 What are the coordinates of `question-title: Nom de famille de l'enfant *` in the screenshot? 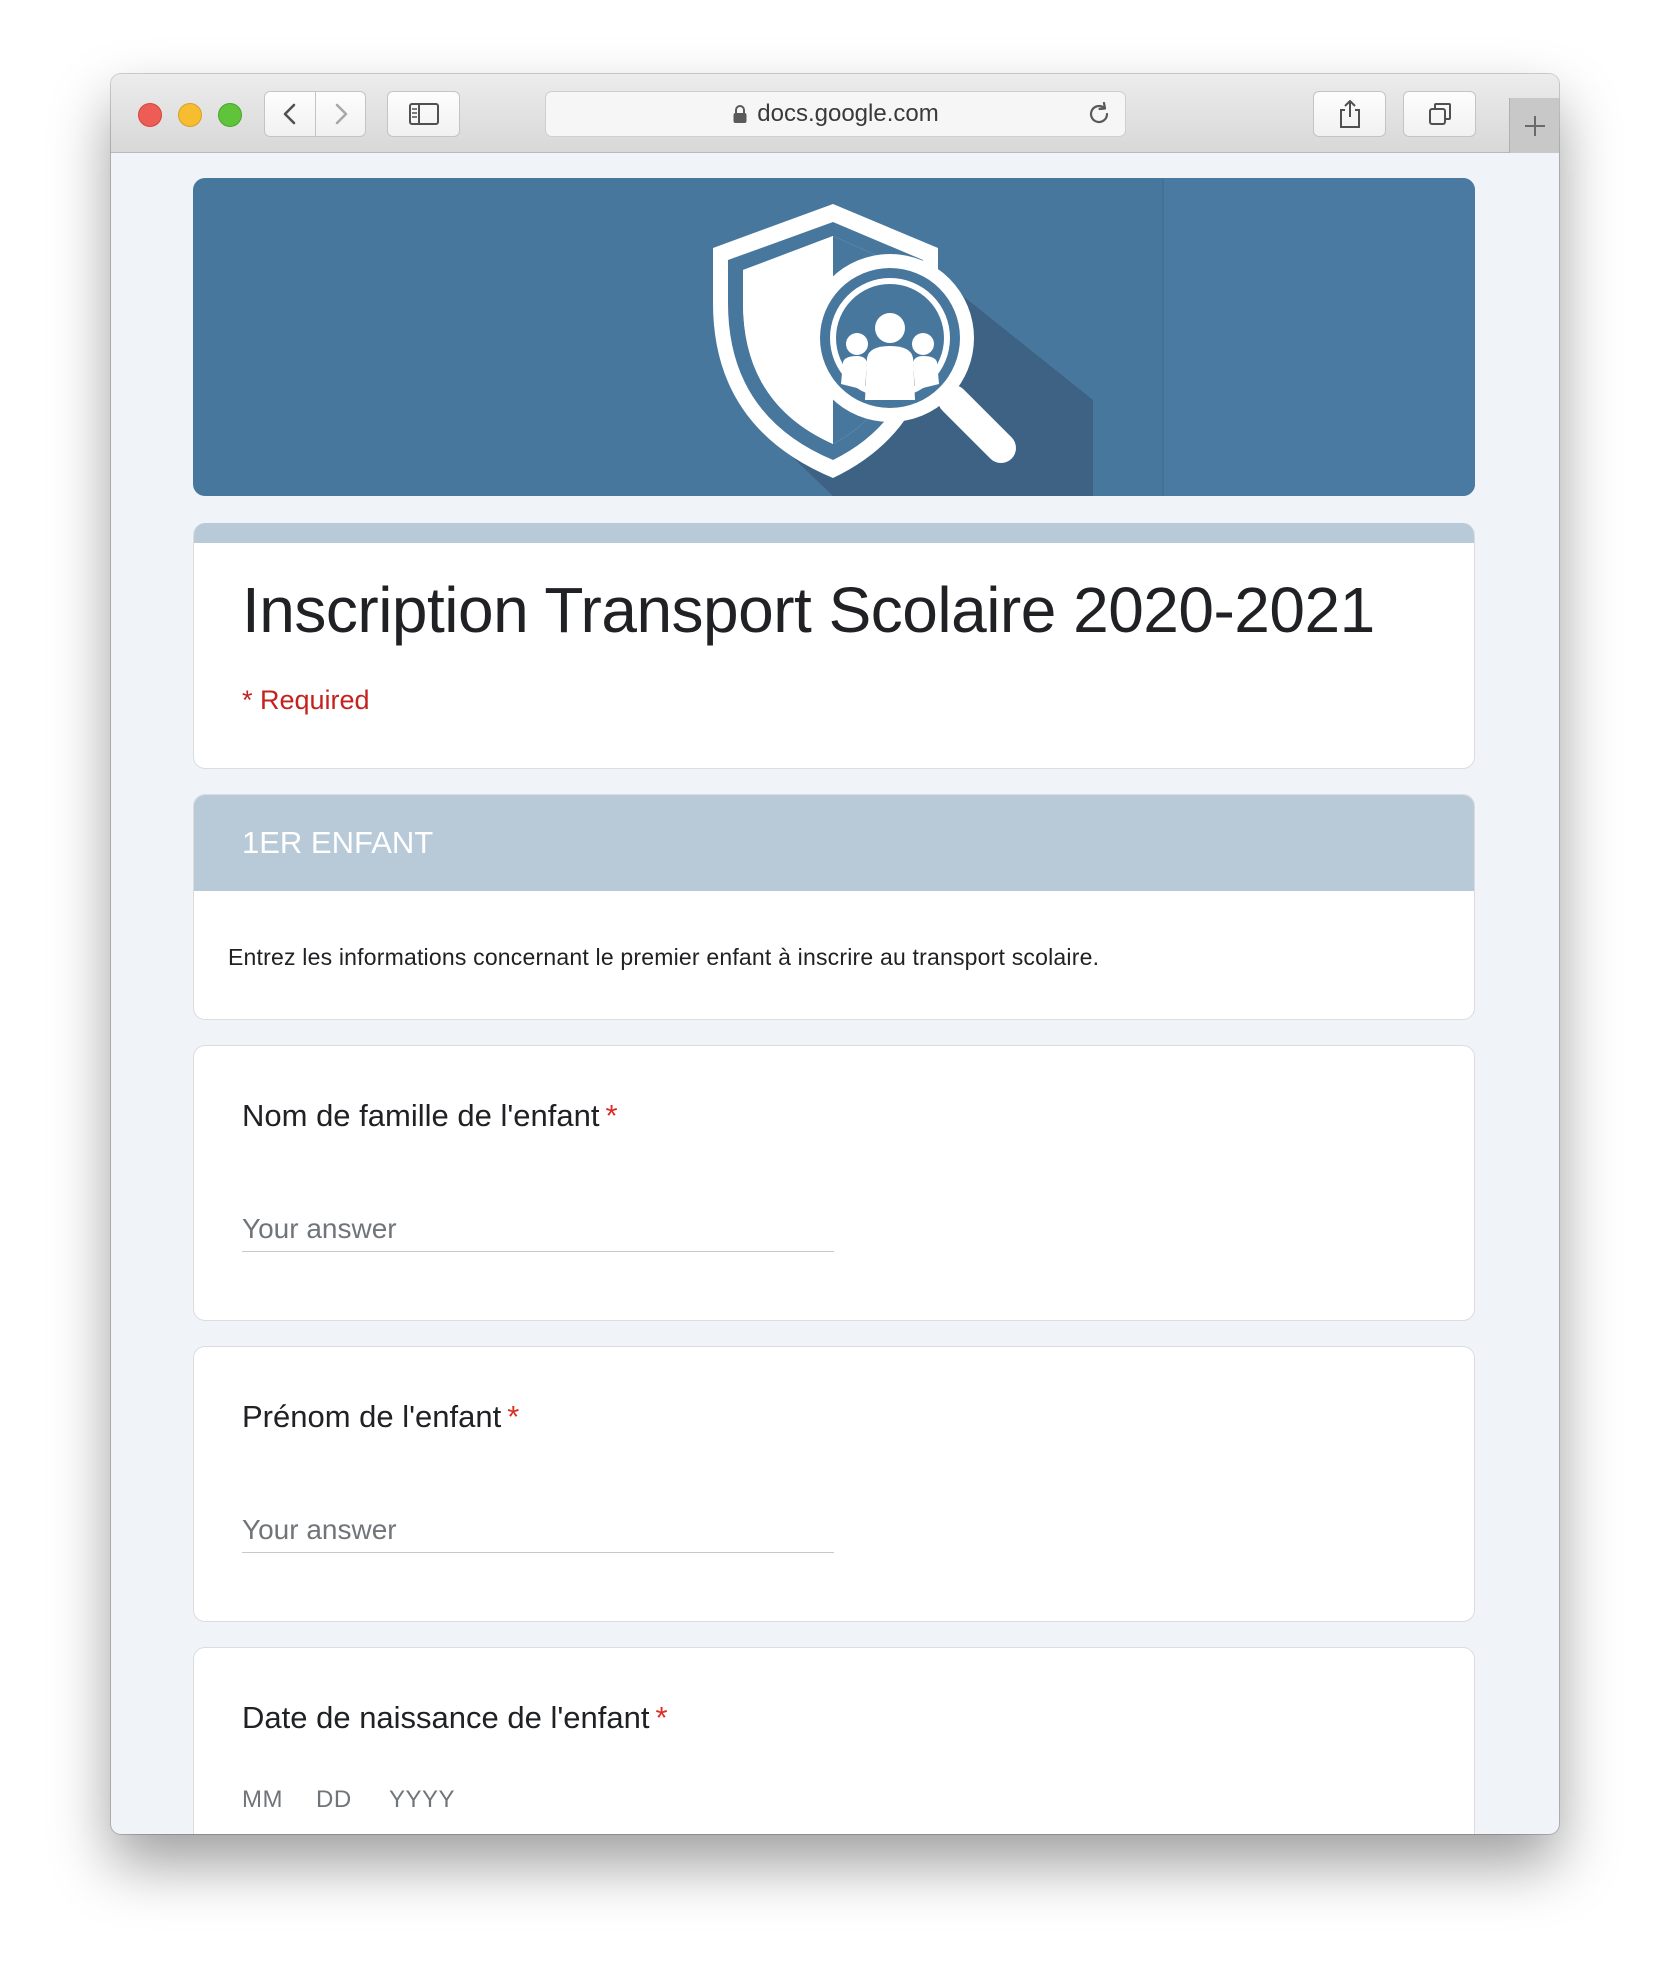 It's located at (430, 1116).